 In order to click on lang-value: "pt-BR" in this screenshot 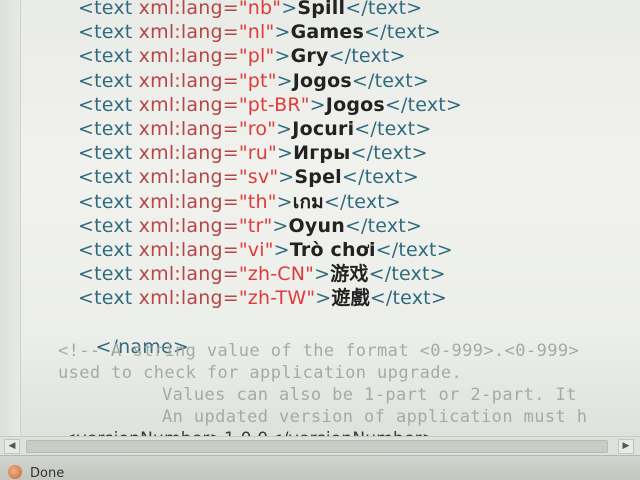, I will do `click(274, 105)`.